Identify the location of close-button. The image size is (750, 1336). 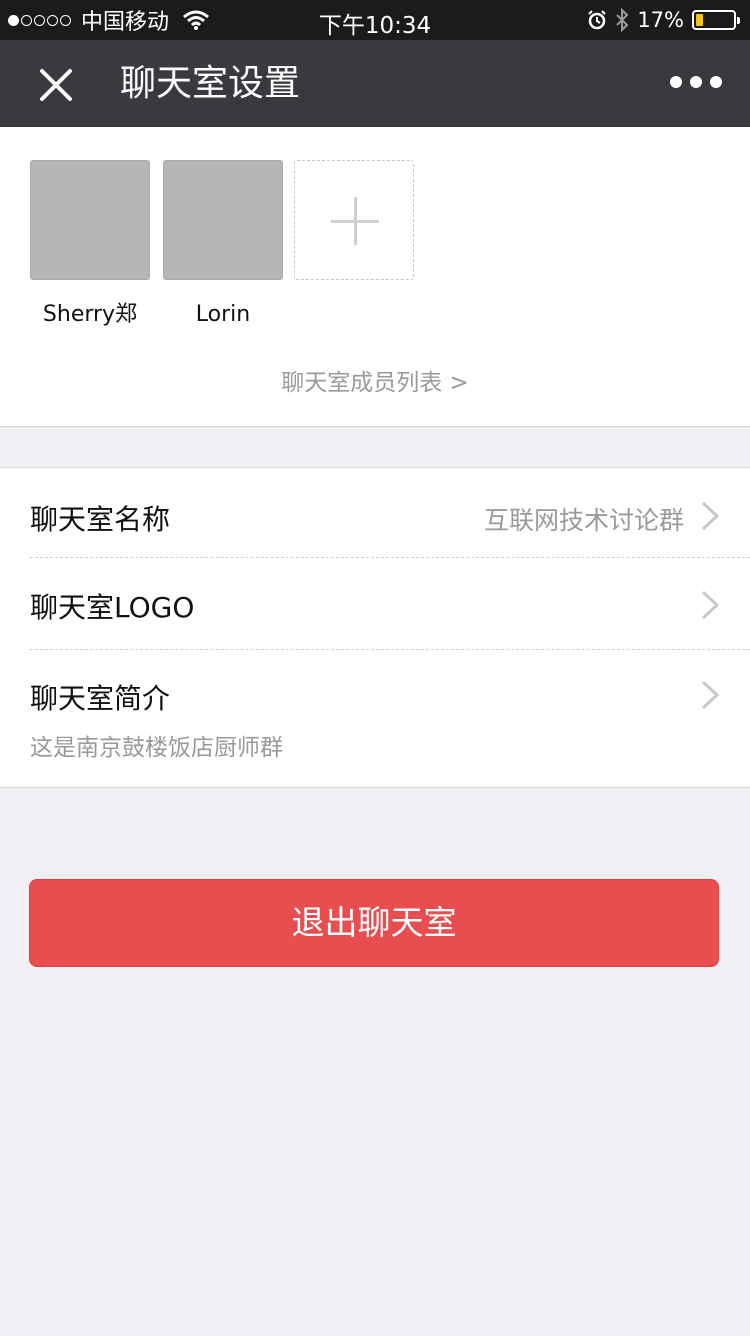
(56, 85).